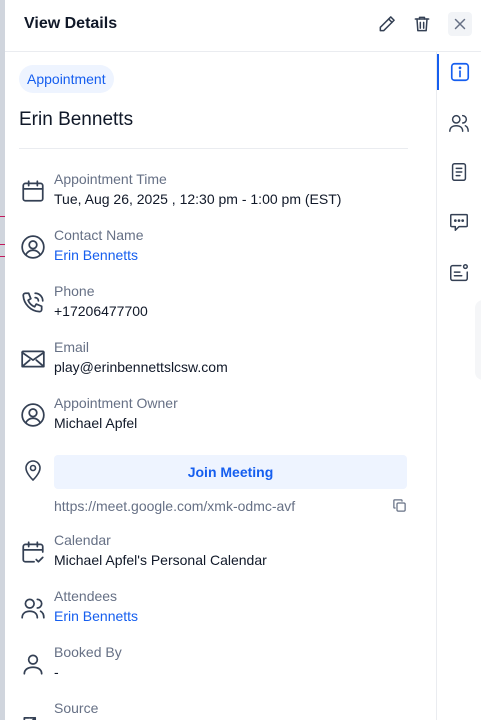 The width and height of the screenshot is (481, 720). I want to click on close-icon, so click(460, 24).